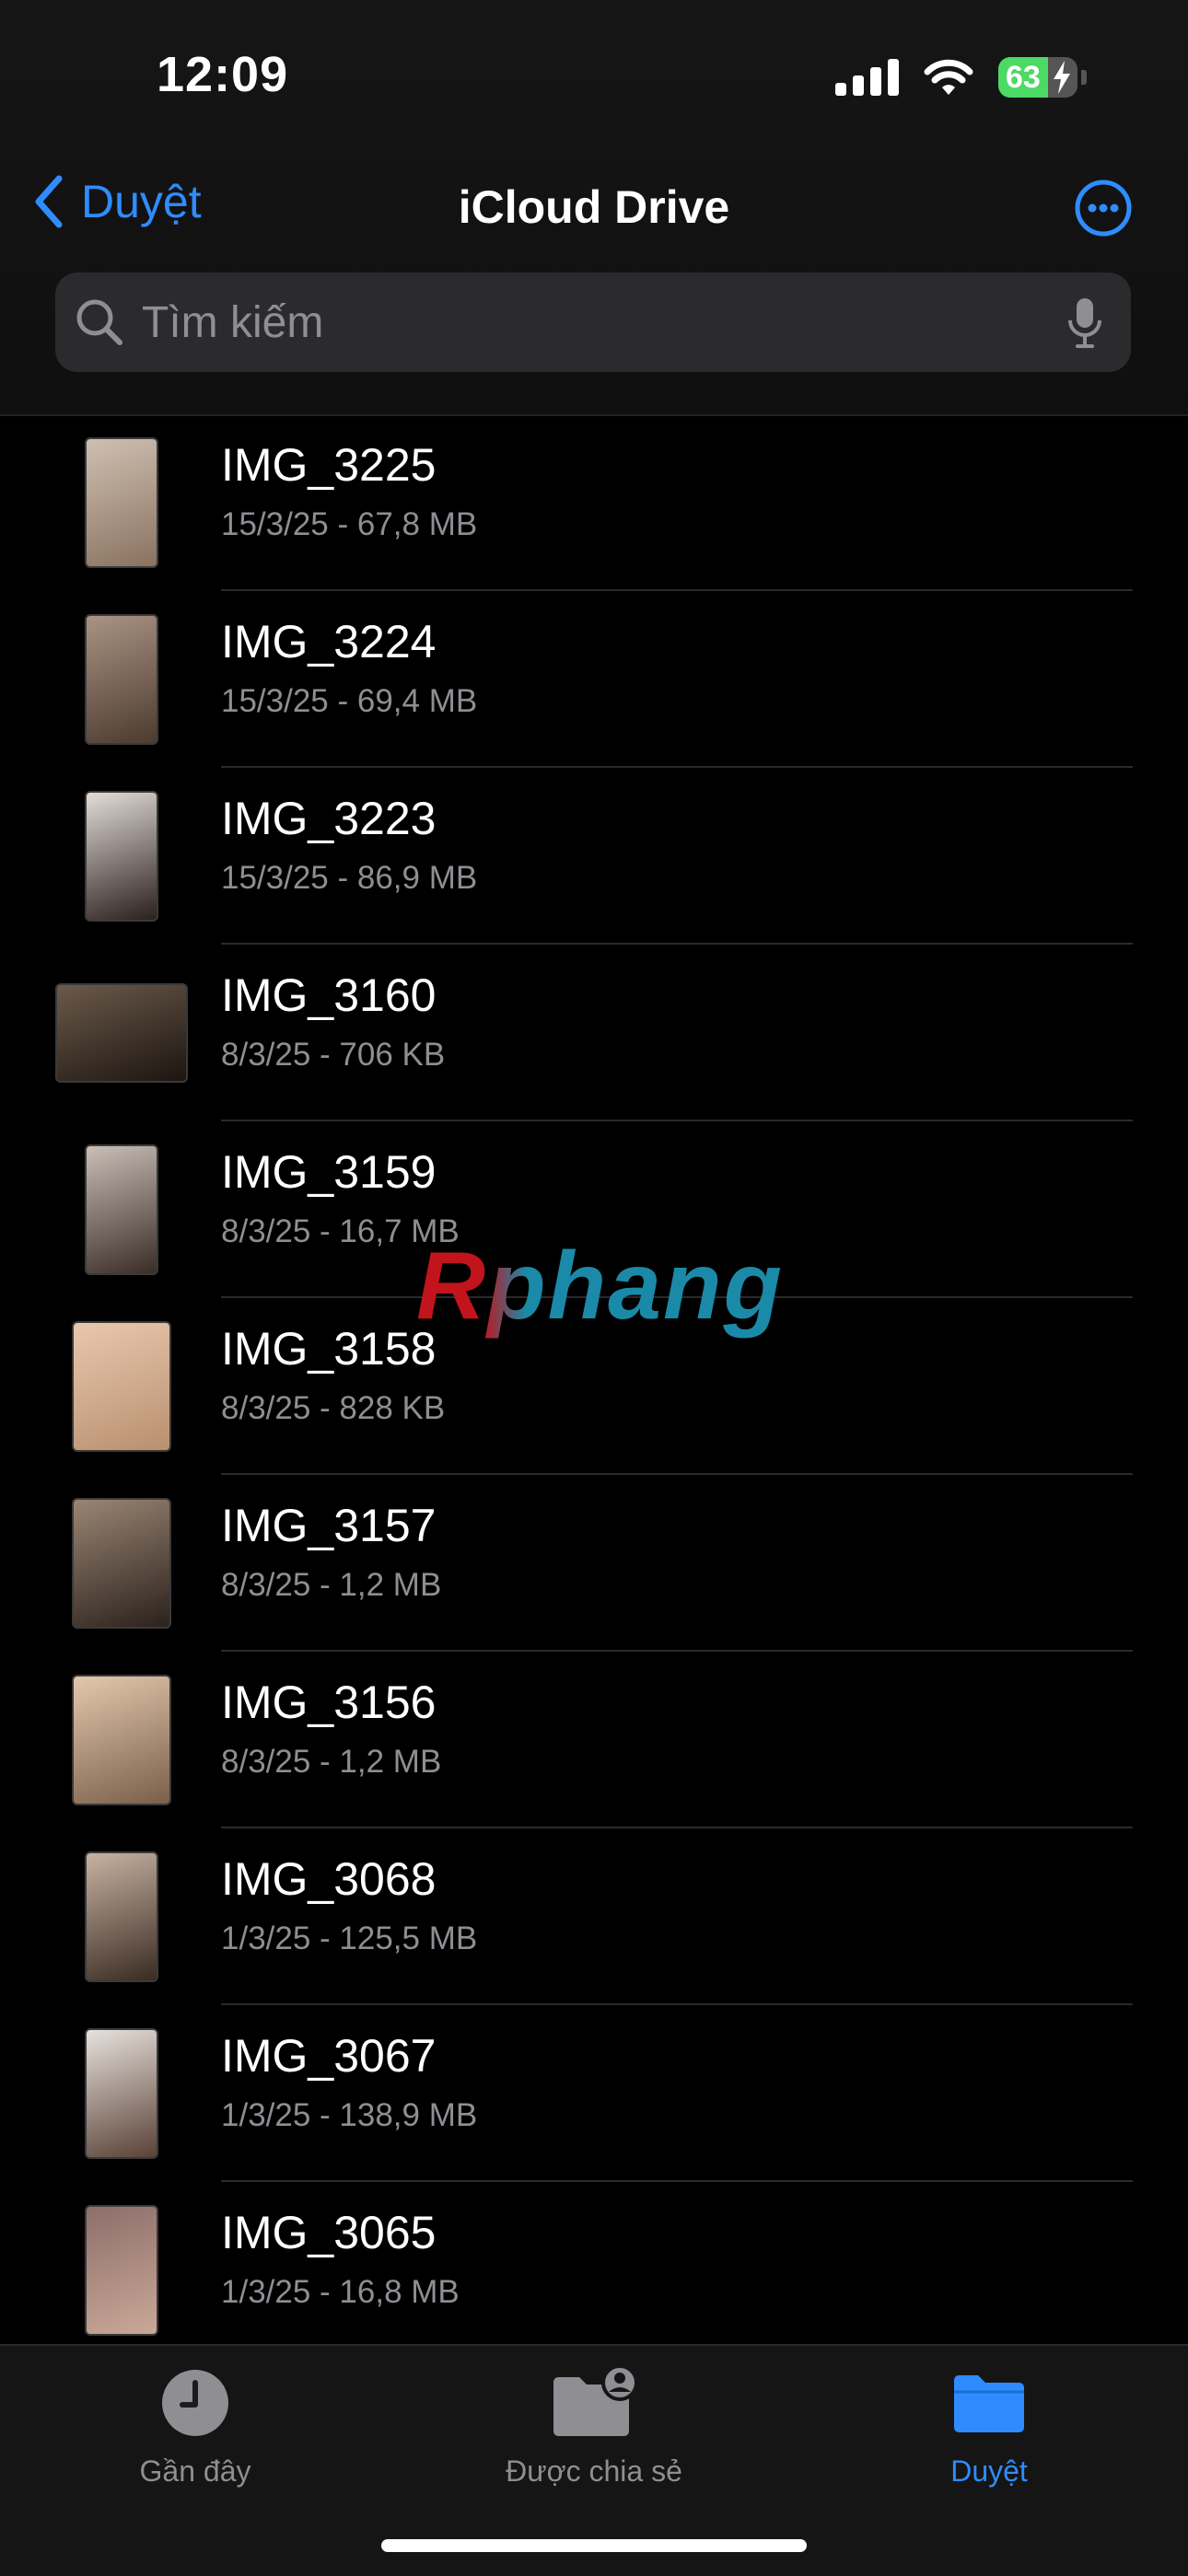 The width and height of the screenshot is (1188, 2576). Describe the element at coordinates (1084, 77) in the screenshot. I see `battery-cap` at that location.